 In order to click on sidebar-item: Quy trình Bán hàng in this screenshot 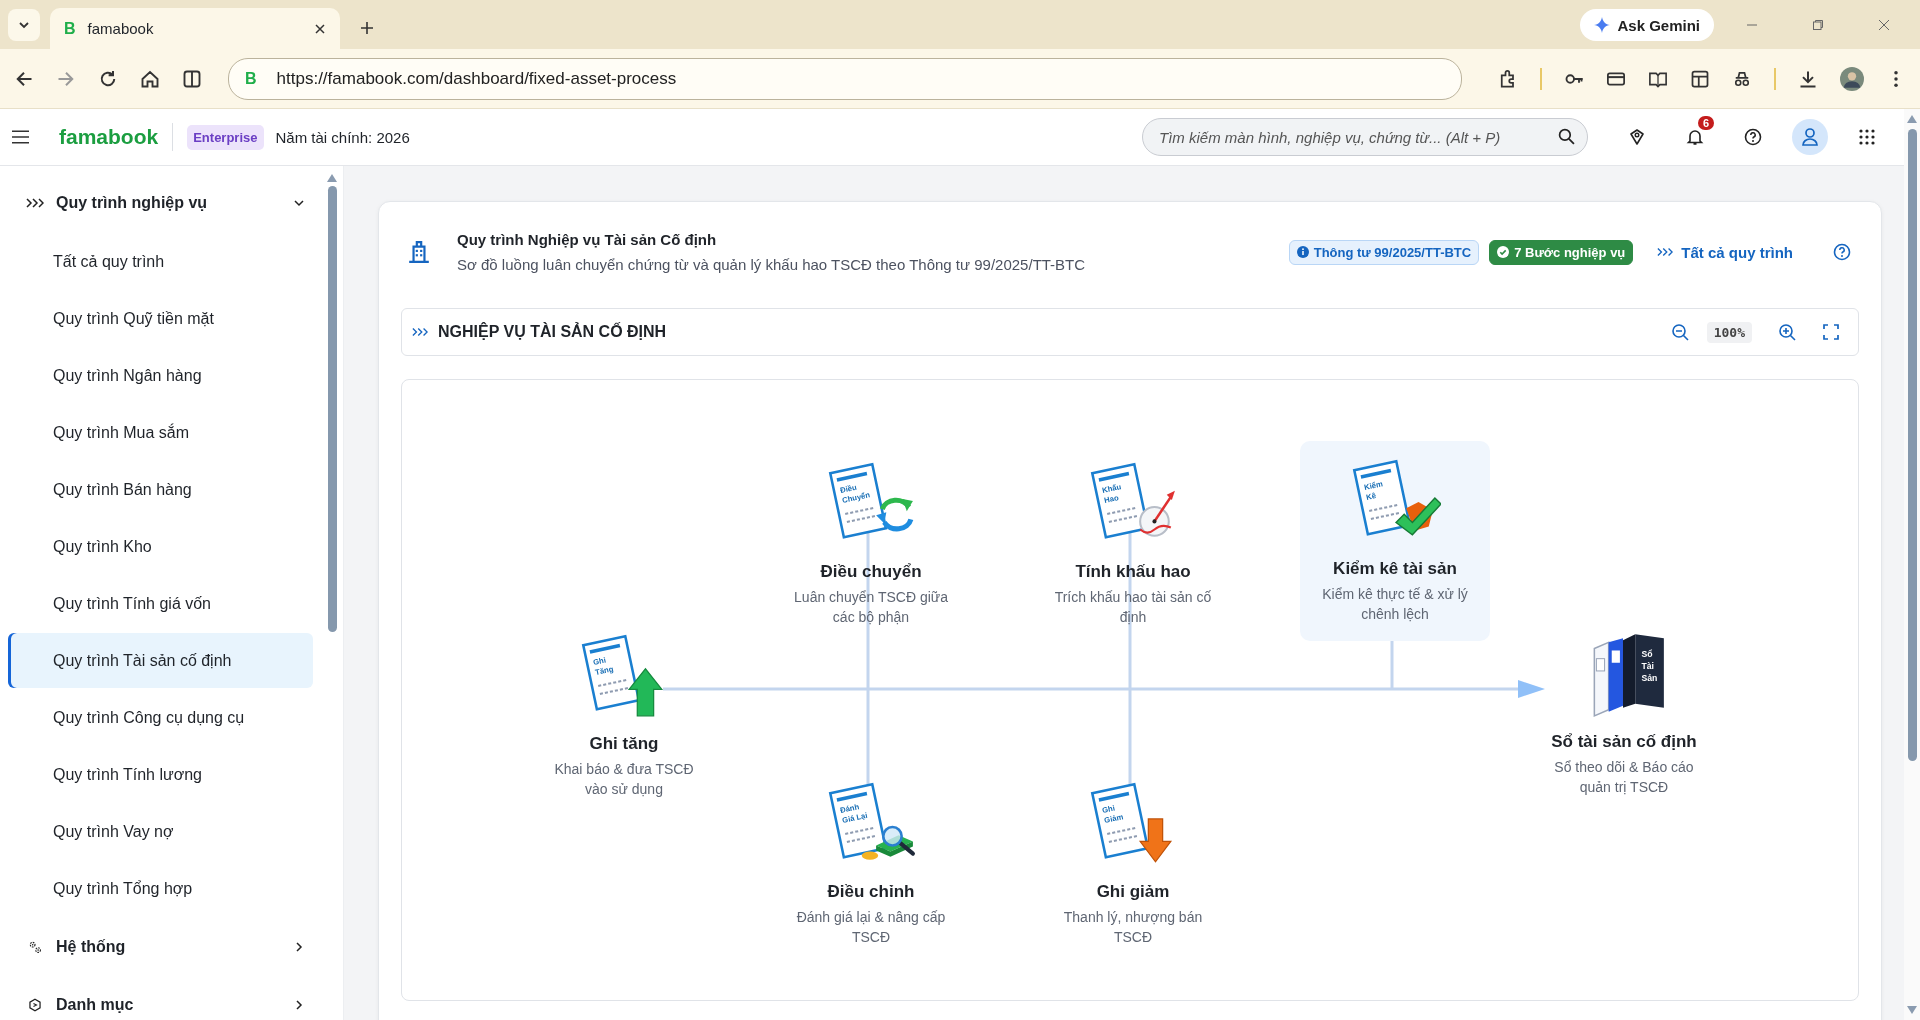, I will do `click(160, 489)`.